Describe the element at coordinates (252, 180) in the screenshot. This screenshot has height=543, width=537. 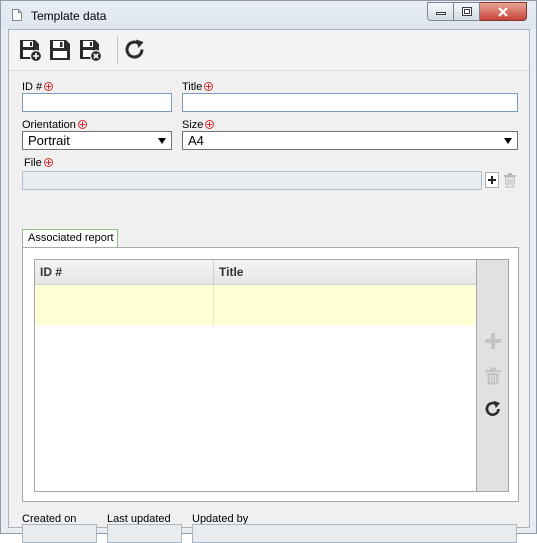
I see `file-field` at that location.